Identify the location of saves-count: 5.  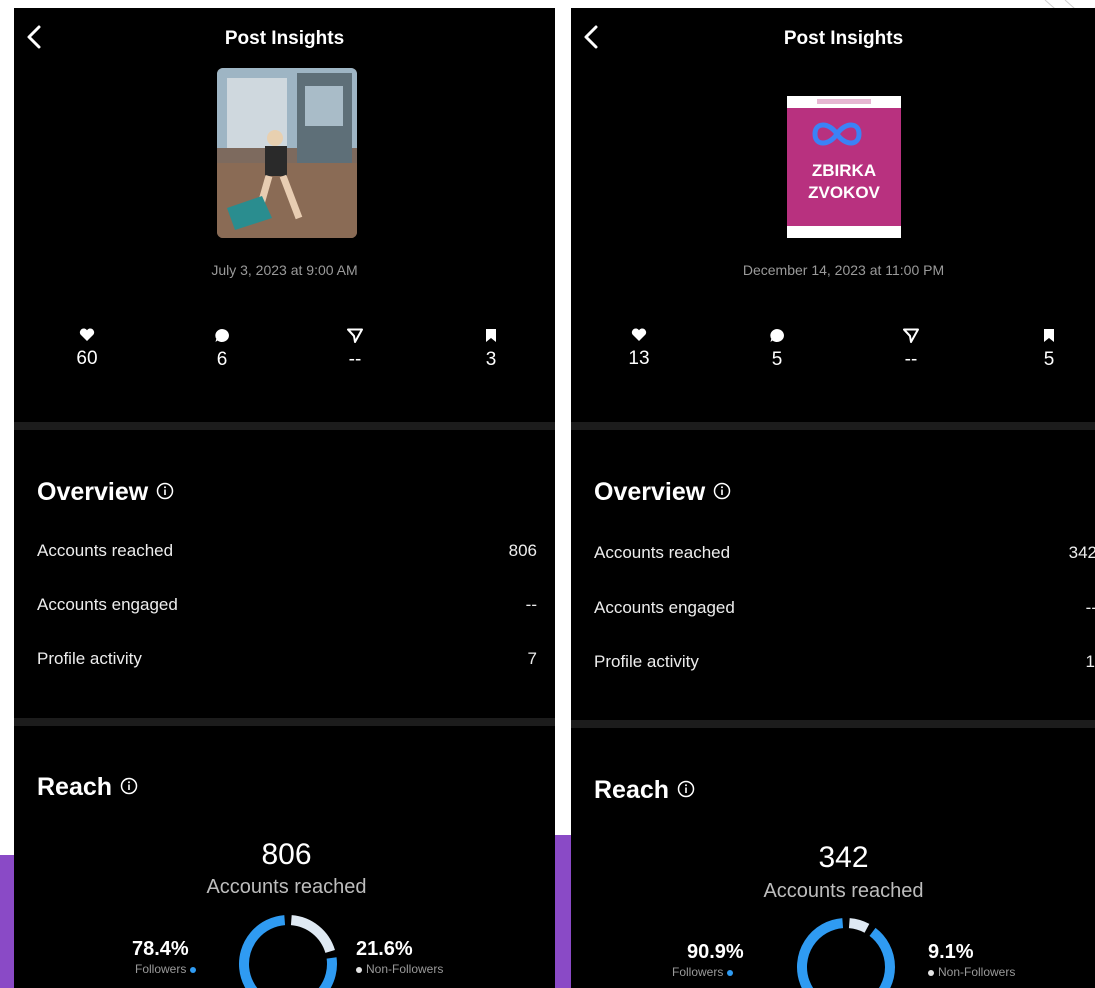
(1049, 359).